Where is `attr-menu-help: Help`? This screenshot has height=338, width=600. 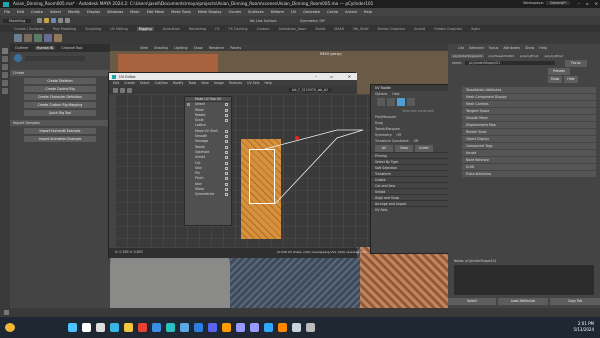
attr-menu-help: Help is located at coordinates (543, 48).